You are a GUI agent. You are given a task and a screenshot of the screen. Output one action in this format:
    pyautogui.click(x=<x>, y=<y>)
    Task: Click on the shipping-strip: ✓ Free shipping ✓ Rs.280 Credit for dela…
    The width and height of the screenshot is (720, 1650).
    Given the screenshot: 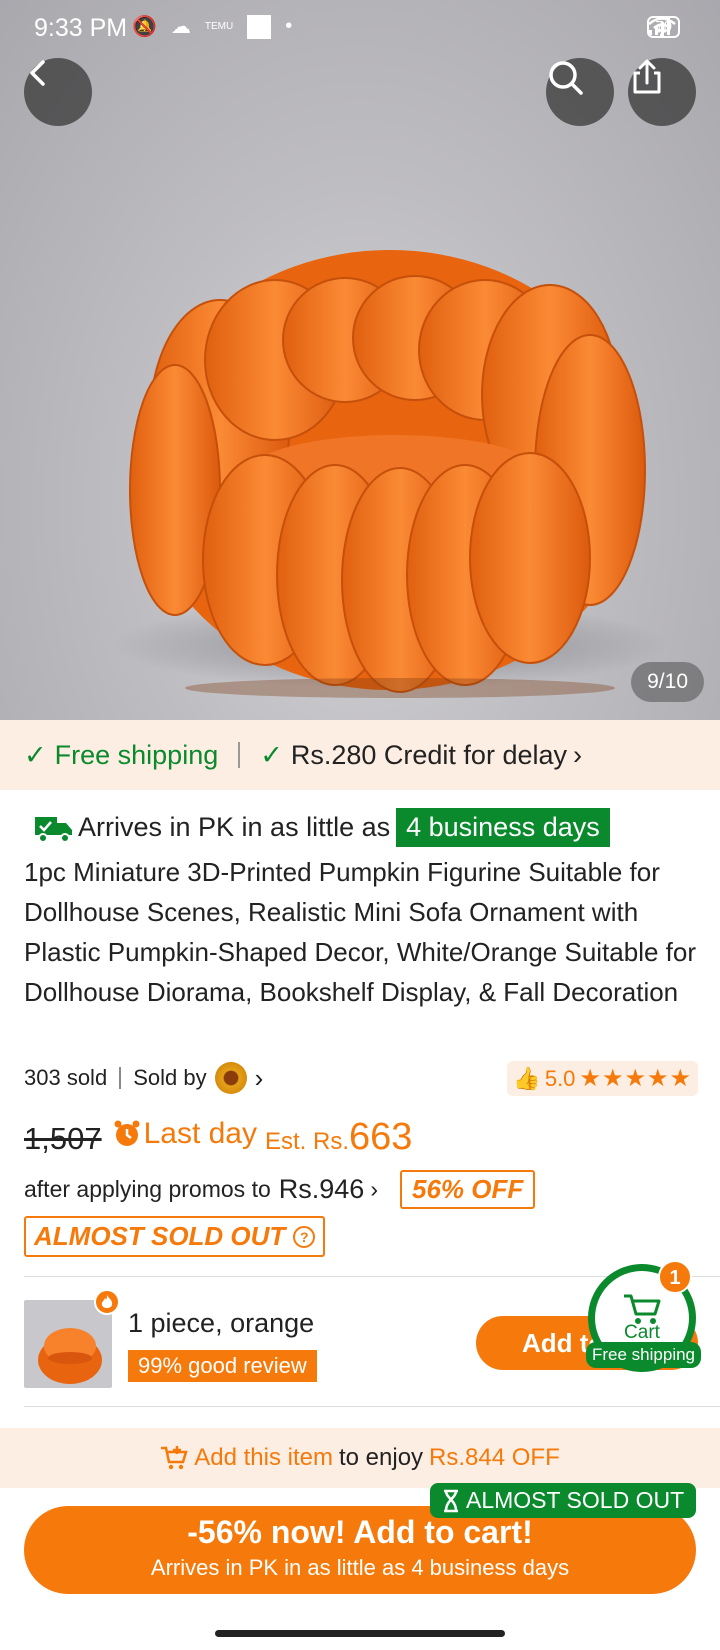 What is the action you would take?
    pyautogui.click(x=360, y=755)
    